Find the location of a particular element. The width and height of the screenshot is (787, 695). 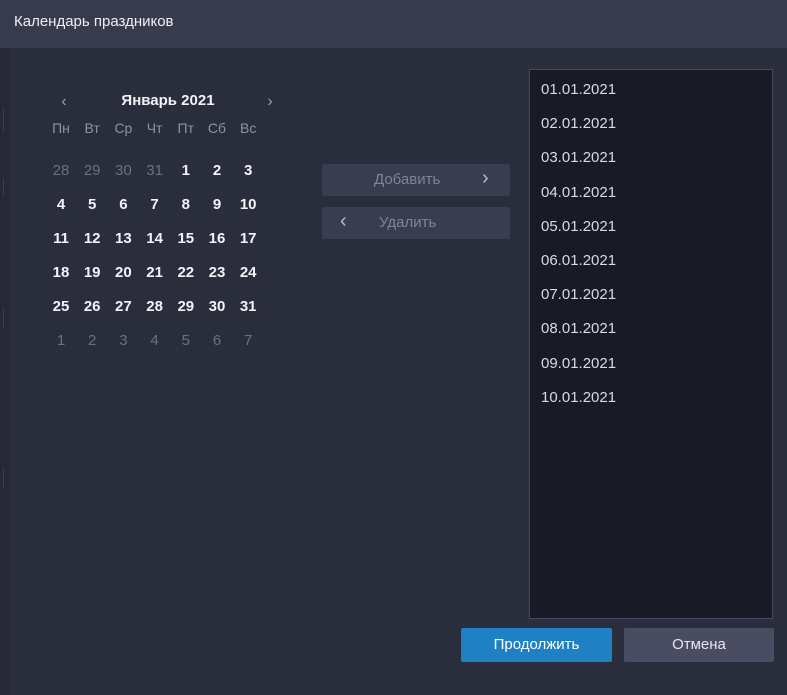

calendar-day-other-month: 28 is located at coordinates (61, 170).